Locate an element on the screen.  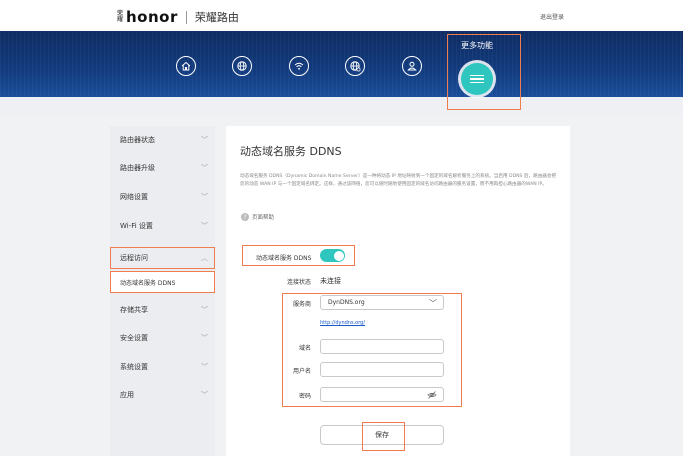
sidebar-item-label: 存储共享 is located at coordinates (134, 310).